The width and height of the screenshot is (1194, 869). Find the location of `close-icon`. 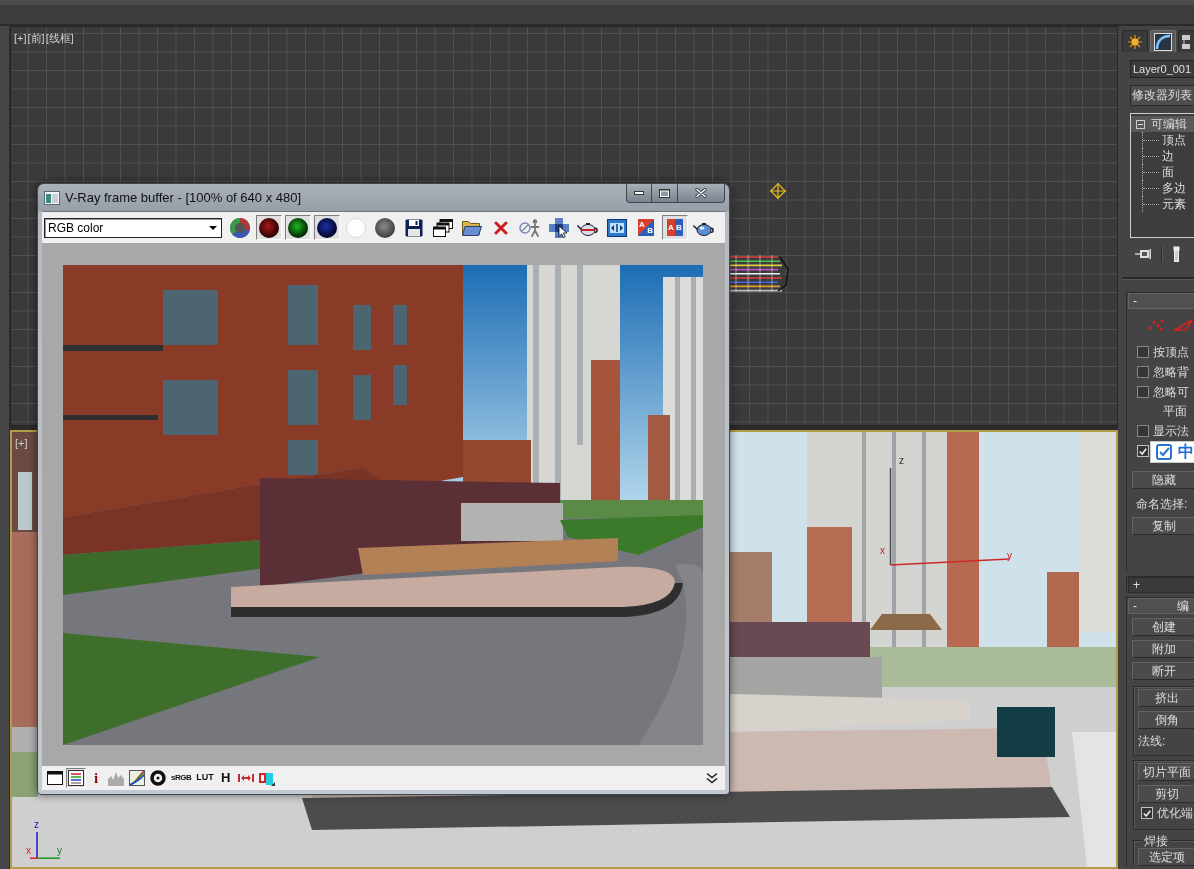

close-icon is located at coordinates (701, 193).